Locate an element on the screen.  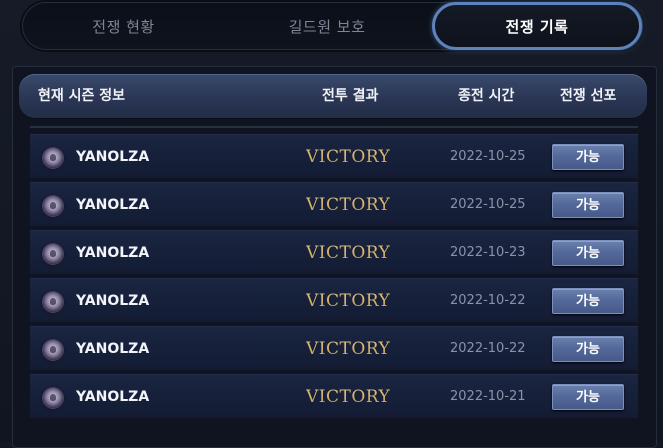
header-season-info: 현재 시즌 정보 is located at coordinates (82, 96).